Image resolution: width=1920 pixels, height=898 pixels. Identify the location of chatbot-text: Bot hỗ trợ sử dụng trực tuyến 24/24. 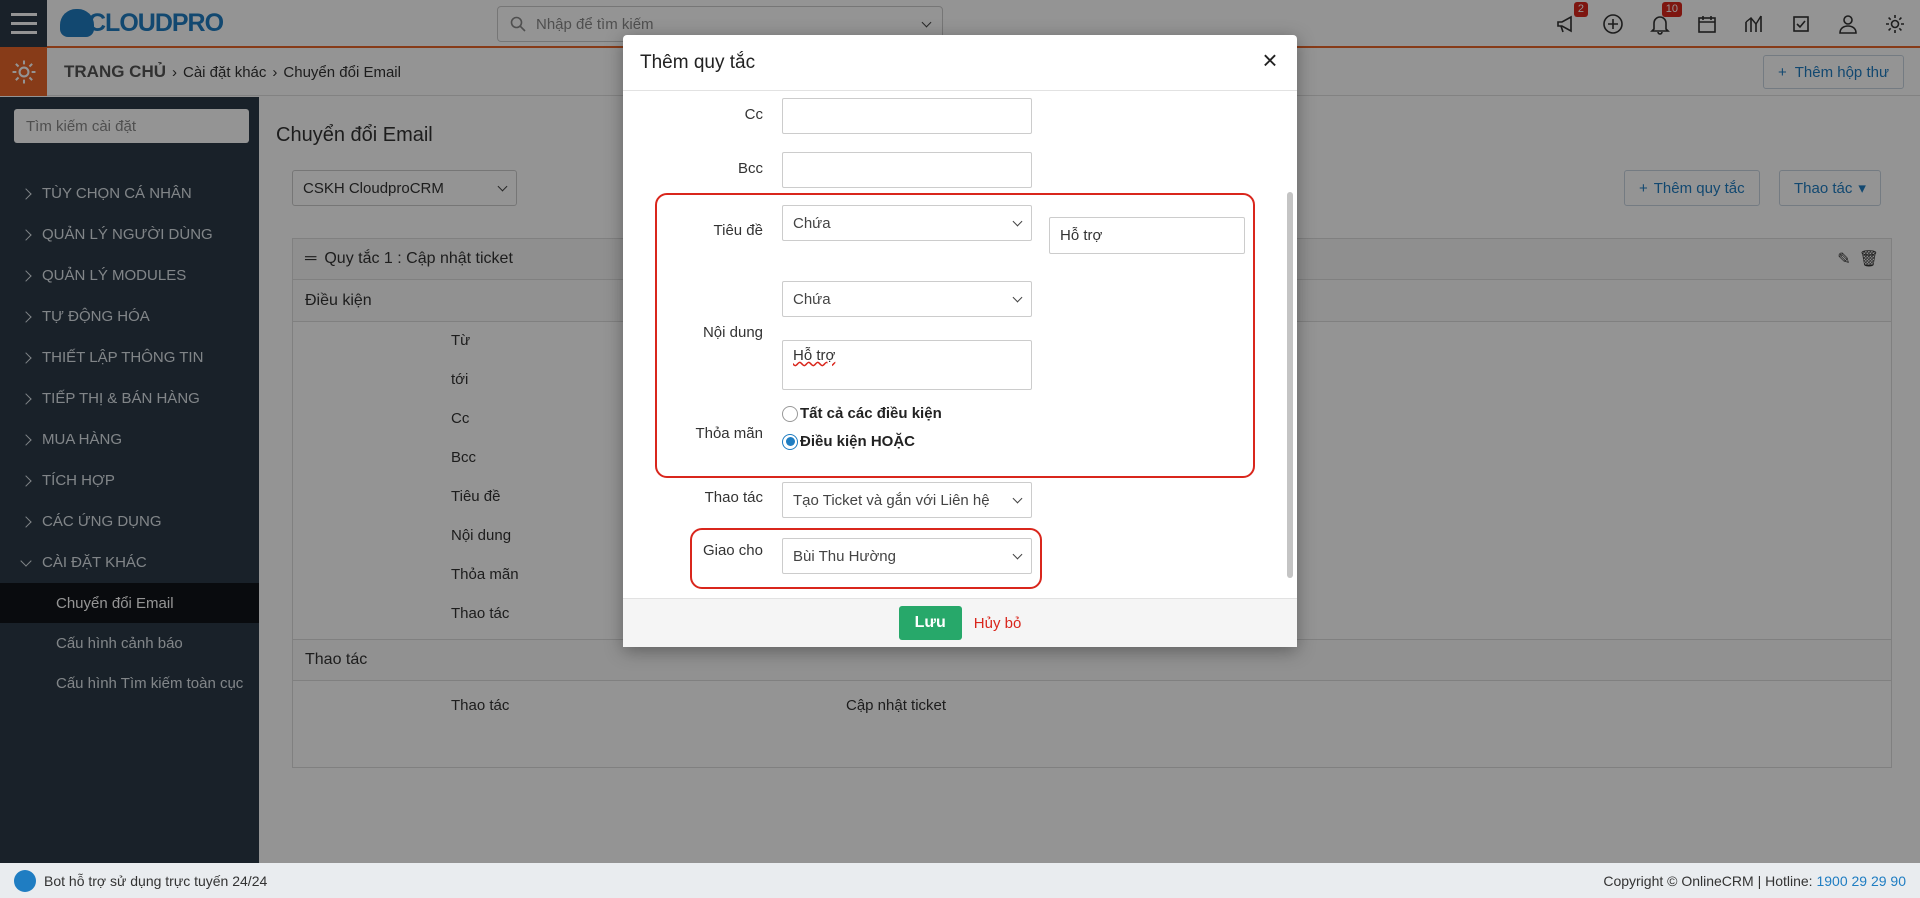
(156, 880).